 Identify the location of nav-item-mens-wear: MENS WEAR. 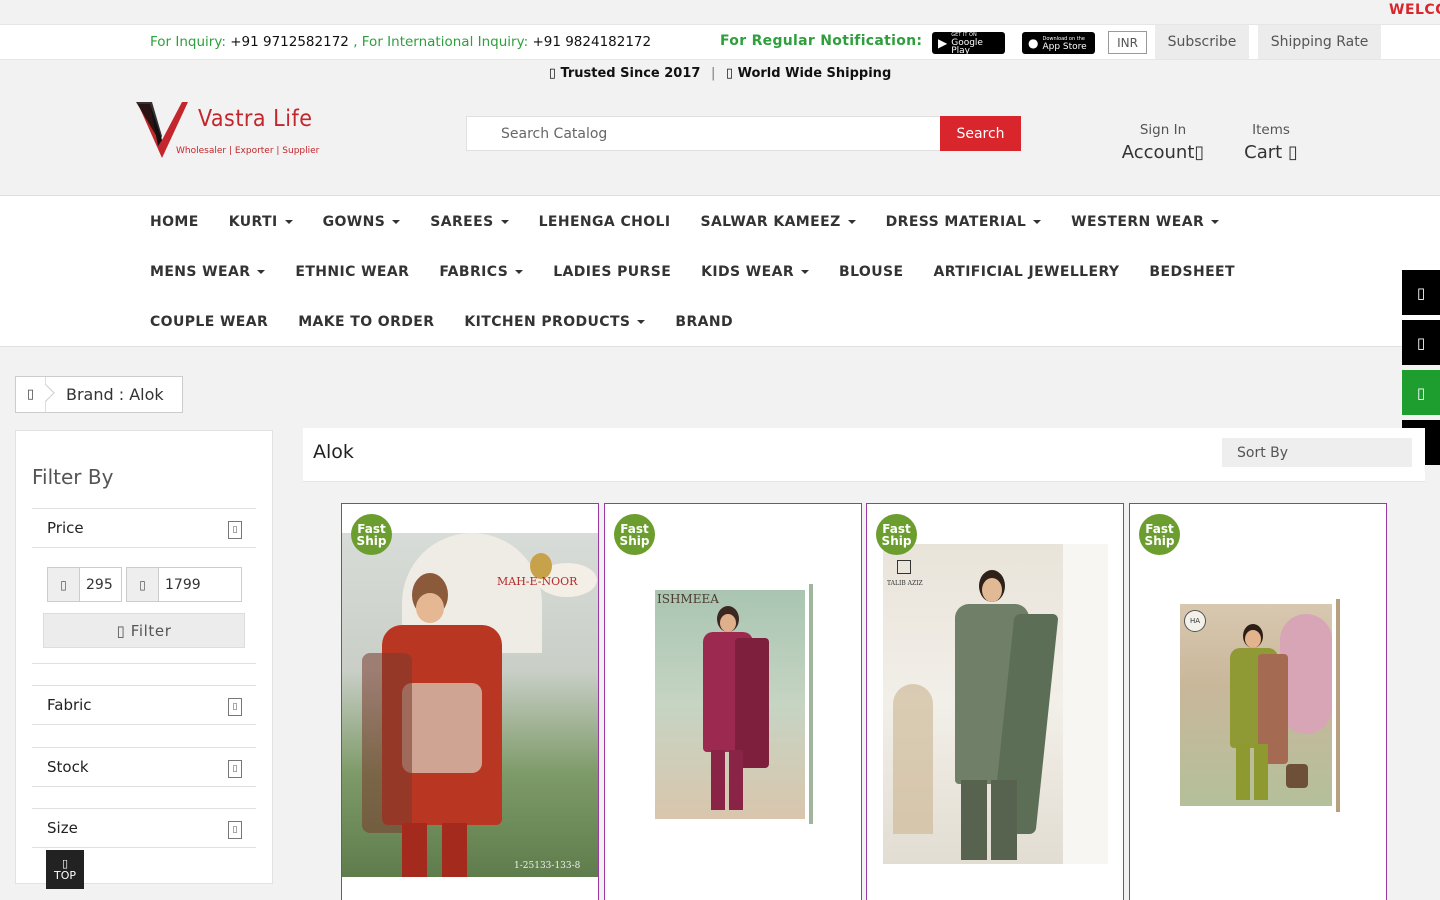
(208, 272).